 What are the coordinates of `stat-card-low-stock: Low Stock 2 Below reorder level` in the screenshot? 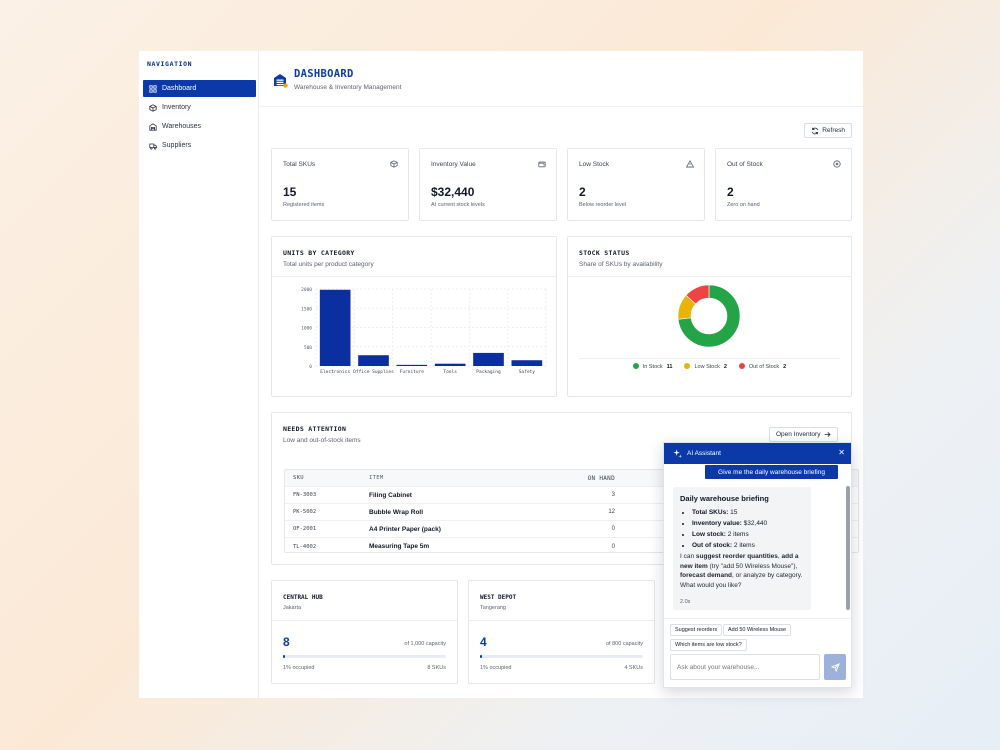 It's located at (636, 184).